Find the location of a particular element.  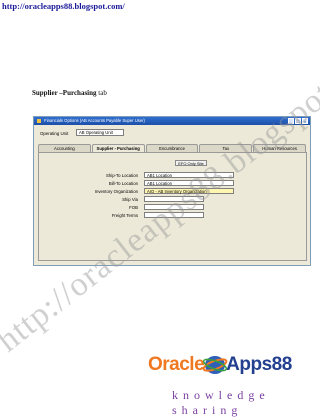

section-heading: Supplier –Purchasing tab is located at coordinates (69, 93).